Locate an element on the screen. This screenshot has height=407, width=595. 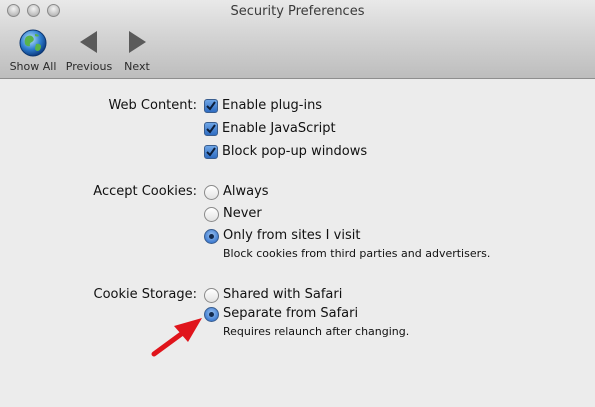
storage-separate-radio is located at coordinates (211, 314).